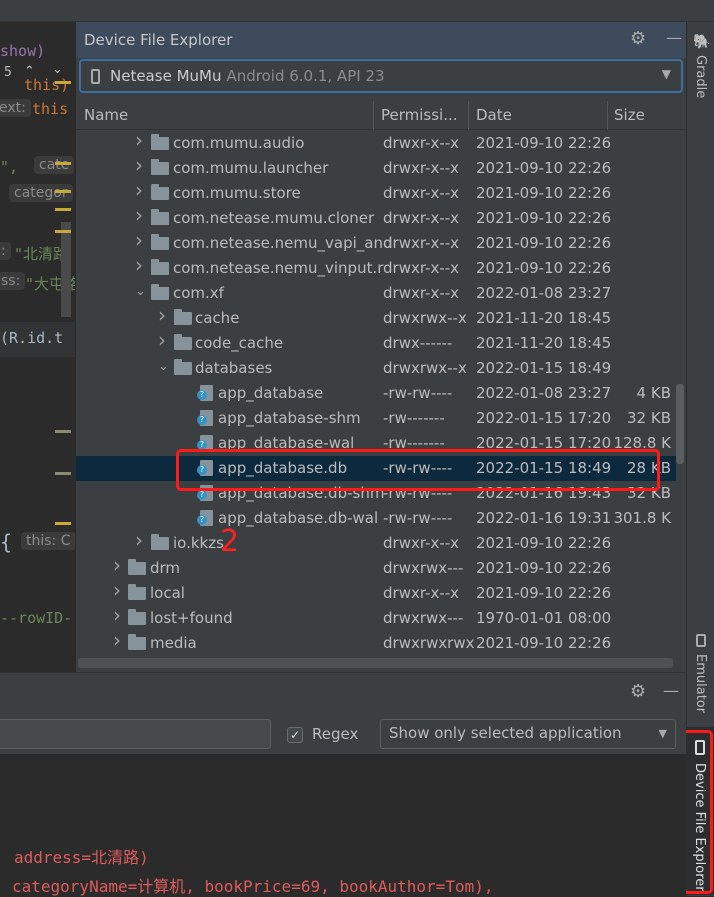 The image size is (714, 897). What do you see at coordinates (239, 143) in the screenshot?
I see `file-name: com.mumu.audio` at bounding box center [239, 143].